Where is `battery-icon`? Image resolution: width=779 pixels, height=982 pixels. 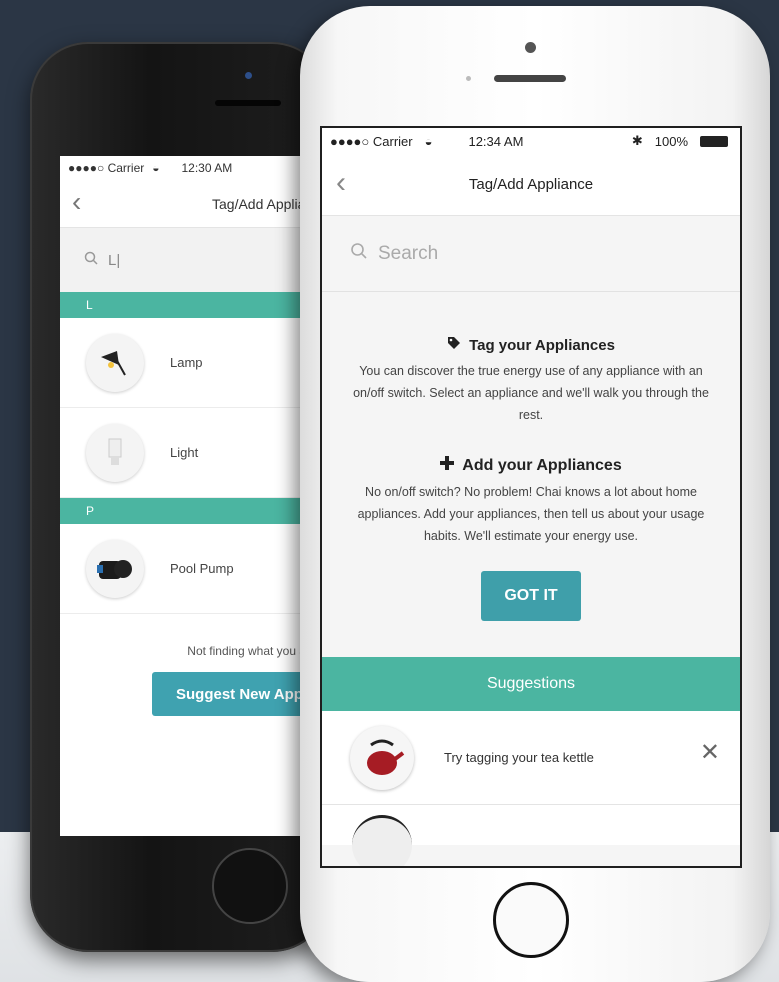
battery-icon is located at coordinates (714, 141).